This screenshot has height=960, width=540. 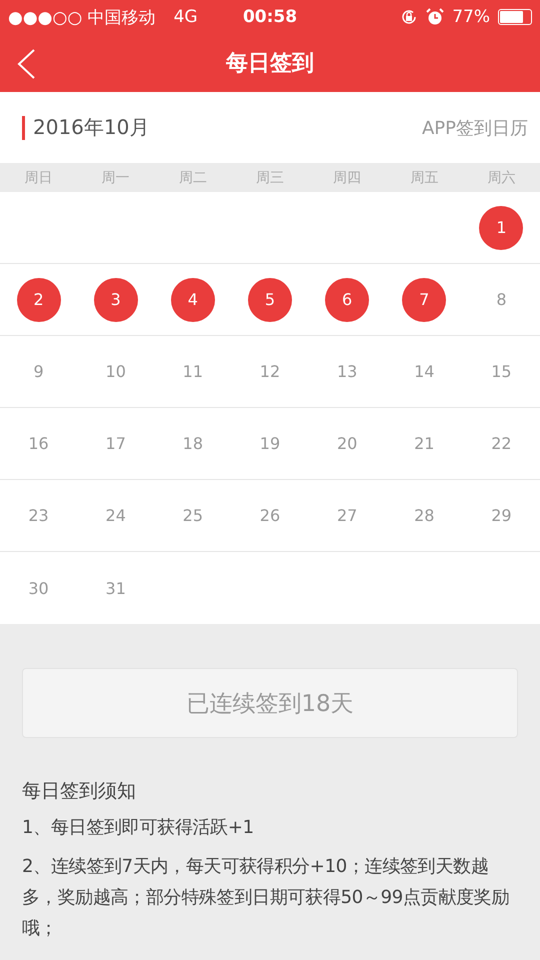 I want to click on calendar-day: 31, so click(x=116, y=588).